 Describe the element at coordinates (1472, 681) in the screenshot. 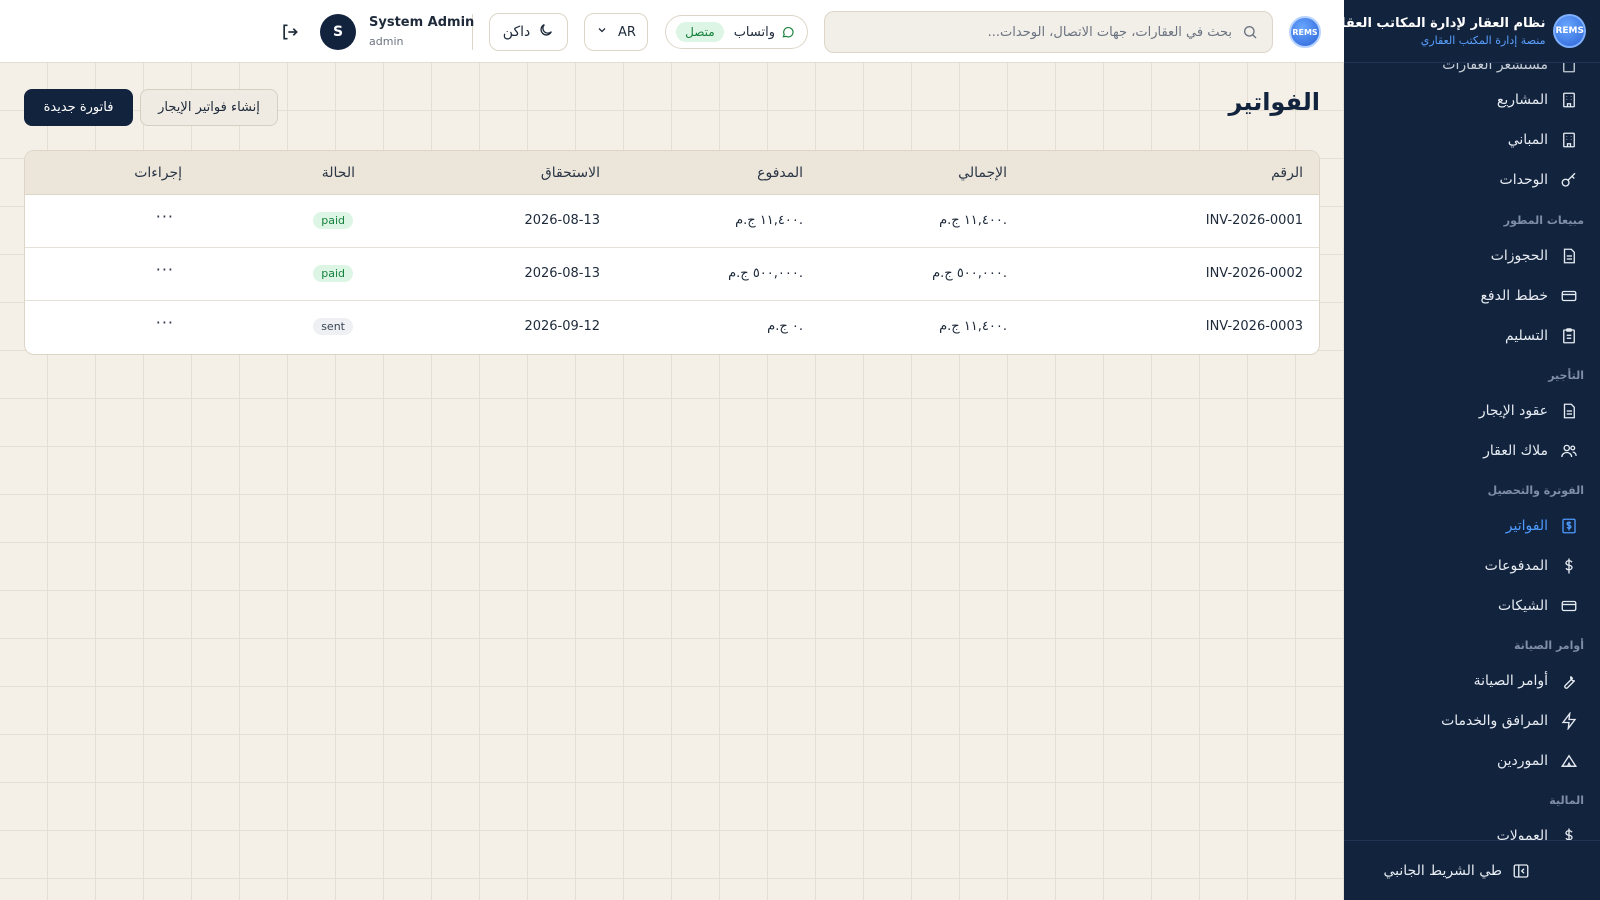

I see `sidebar-item-maintenance-orders: أوامر الصيانة` at that location.